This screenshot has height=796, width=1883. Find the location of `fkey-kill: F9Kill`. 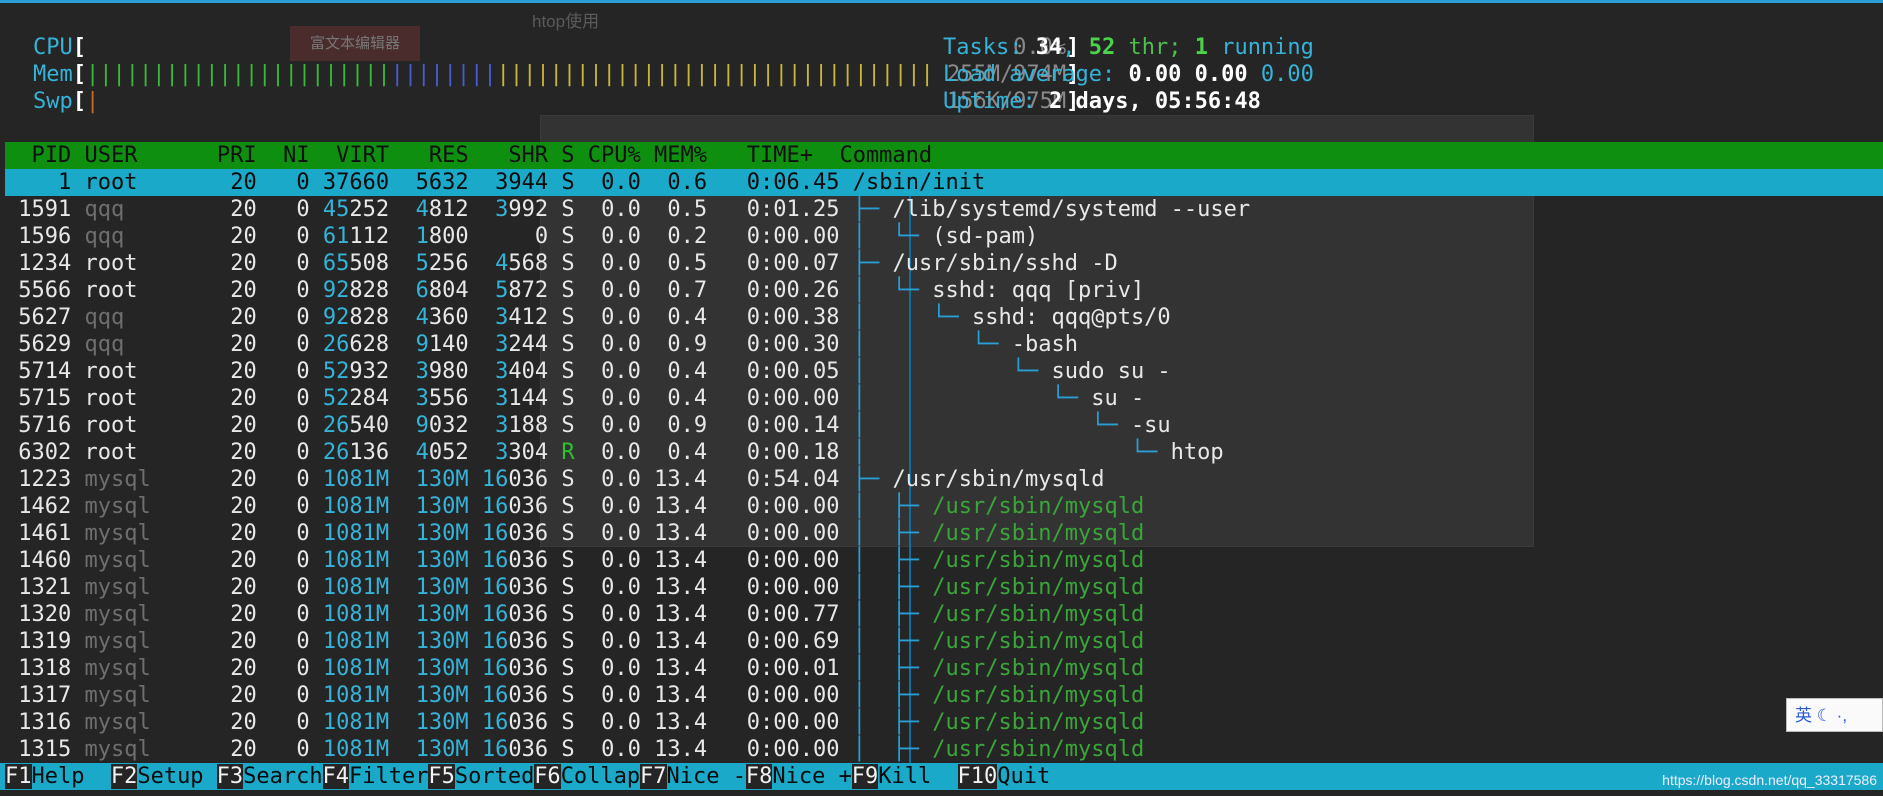

fkey-kill: F9Kill is located at coordinates (904, 776).